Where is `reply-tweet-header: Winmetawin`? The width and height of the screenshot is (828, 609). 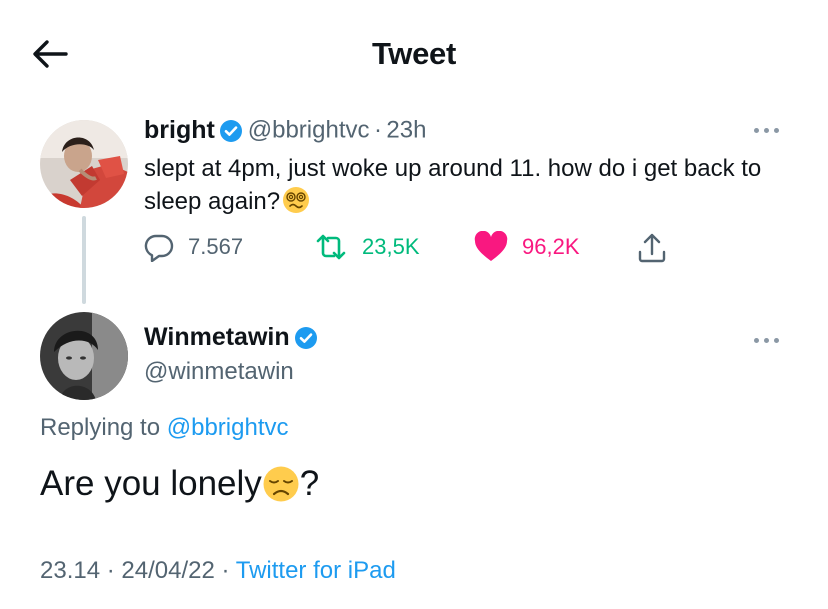
reply-tweet-header: Winmetawin is located at coordinates (231, 337).